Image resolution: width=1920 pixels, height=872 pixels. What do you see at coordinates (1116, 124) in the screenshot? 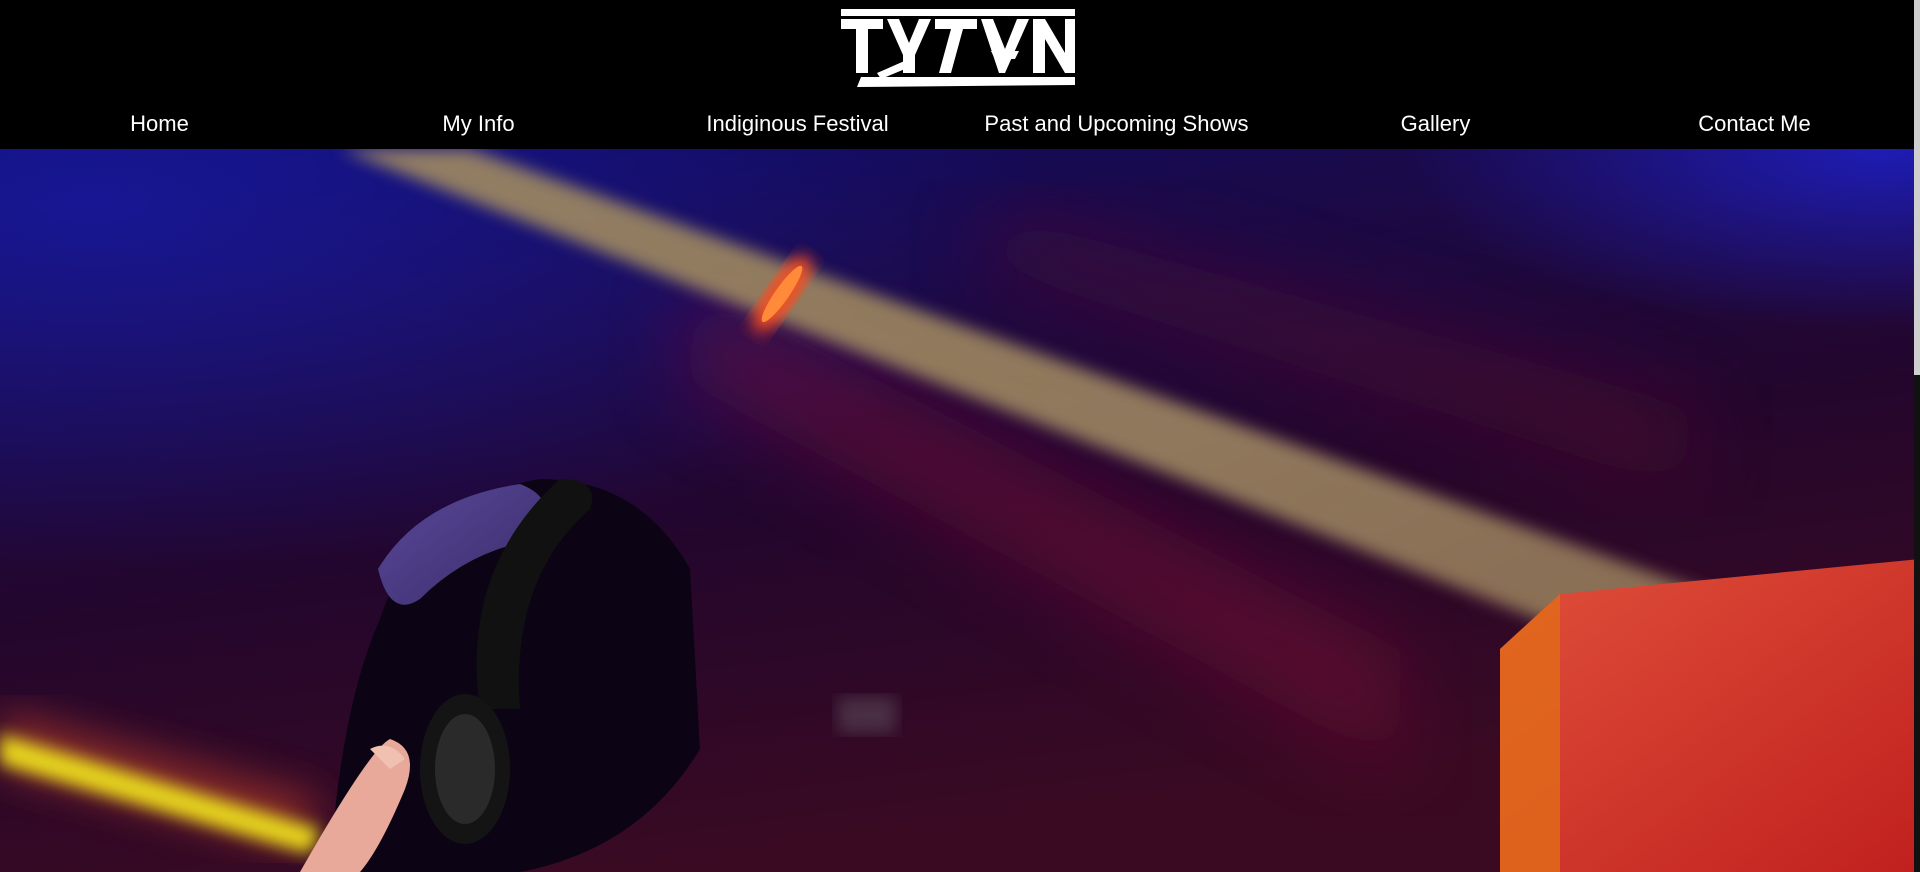
I see `nav-item-shows: Past and Upcoming Shows` at bounding box center [1116, 124].